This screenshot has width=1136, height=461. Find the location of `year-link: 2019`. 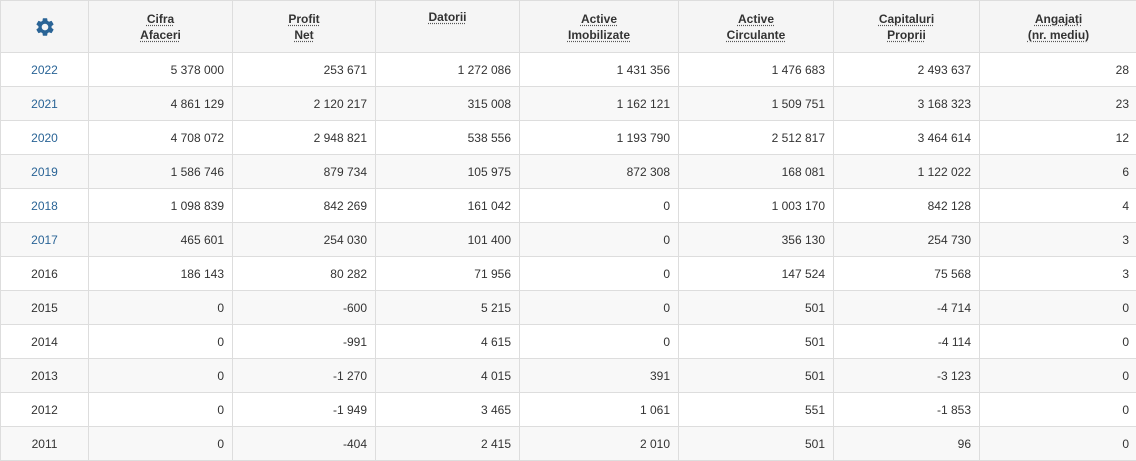

year-link: 2019 is located at coordinates (44, 172).